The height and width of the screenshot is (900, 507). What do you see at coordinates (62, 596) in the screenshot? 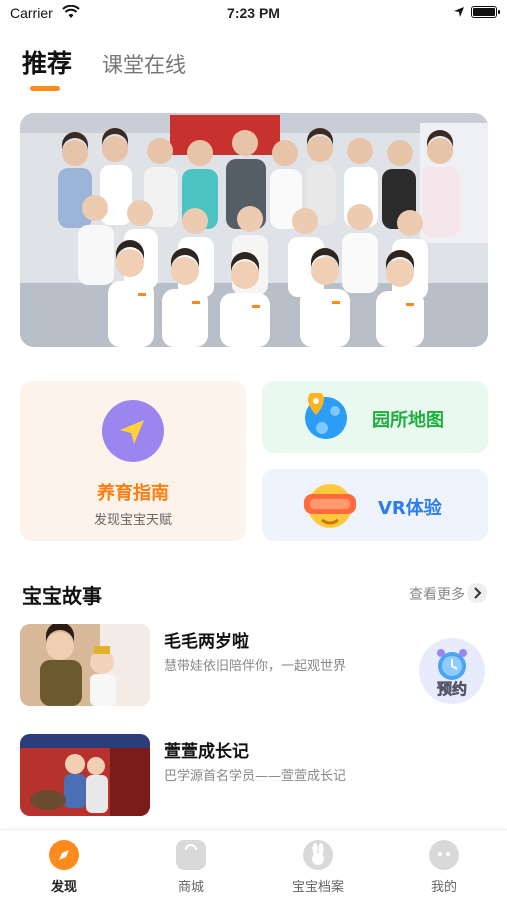
I see `section-title-baby-stories: 宝宝故事` at bounding box center [62, 596].